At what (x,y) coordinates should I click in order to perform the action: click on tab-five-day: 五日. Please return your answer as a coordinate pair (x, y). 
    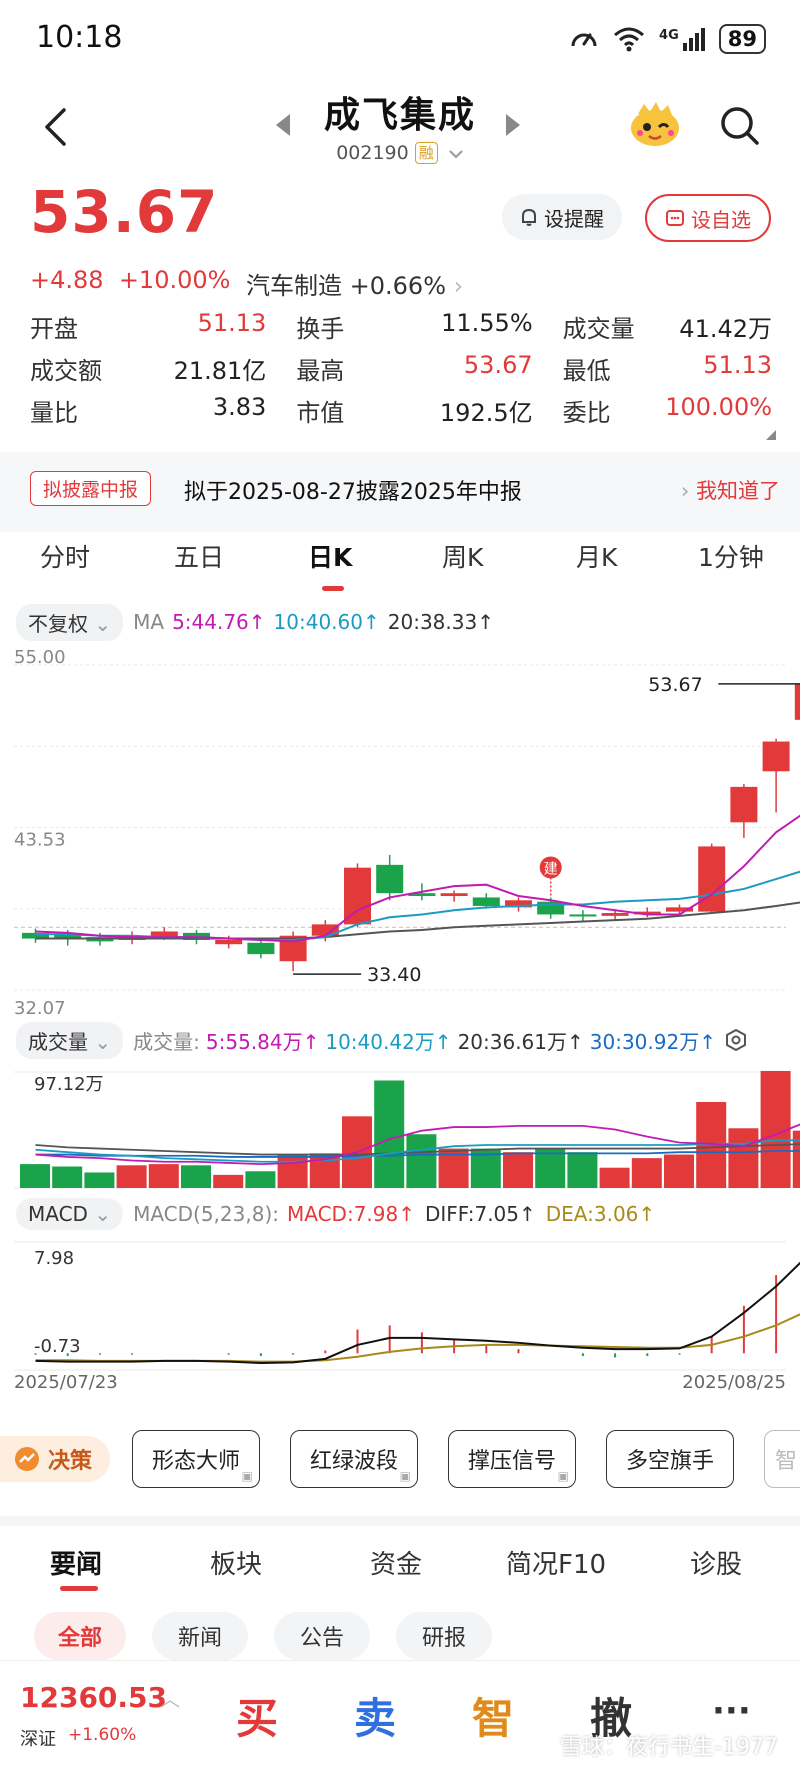
    Looking at the image, I should click on (199, 556).